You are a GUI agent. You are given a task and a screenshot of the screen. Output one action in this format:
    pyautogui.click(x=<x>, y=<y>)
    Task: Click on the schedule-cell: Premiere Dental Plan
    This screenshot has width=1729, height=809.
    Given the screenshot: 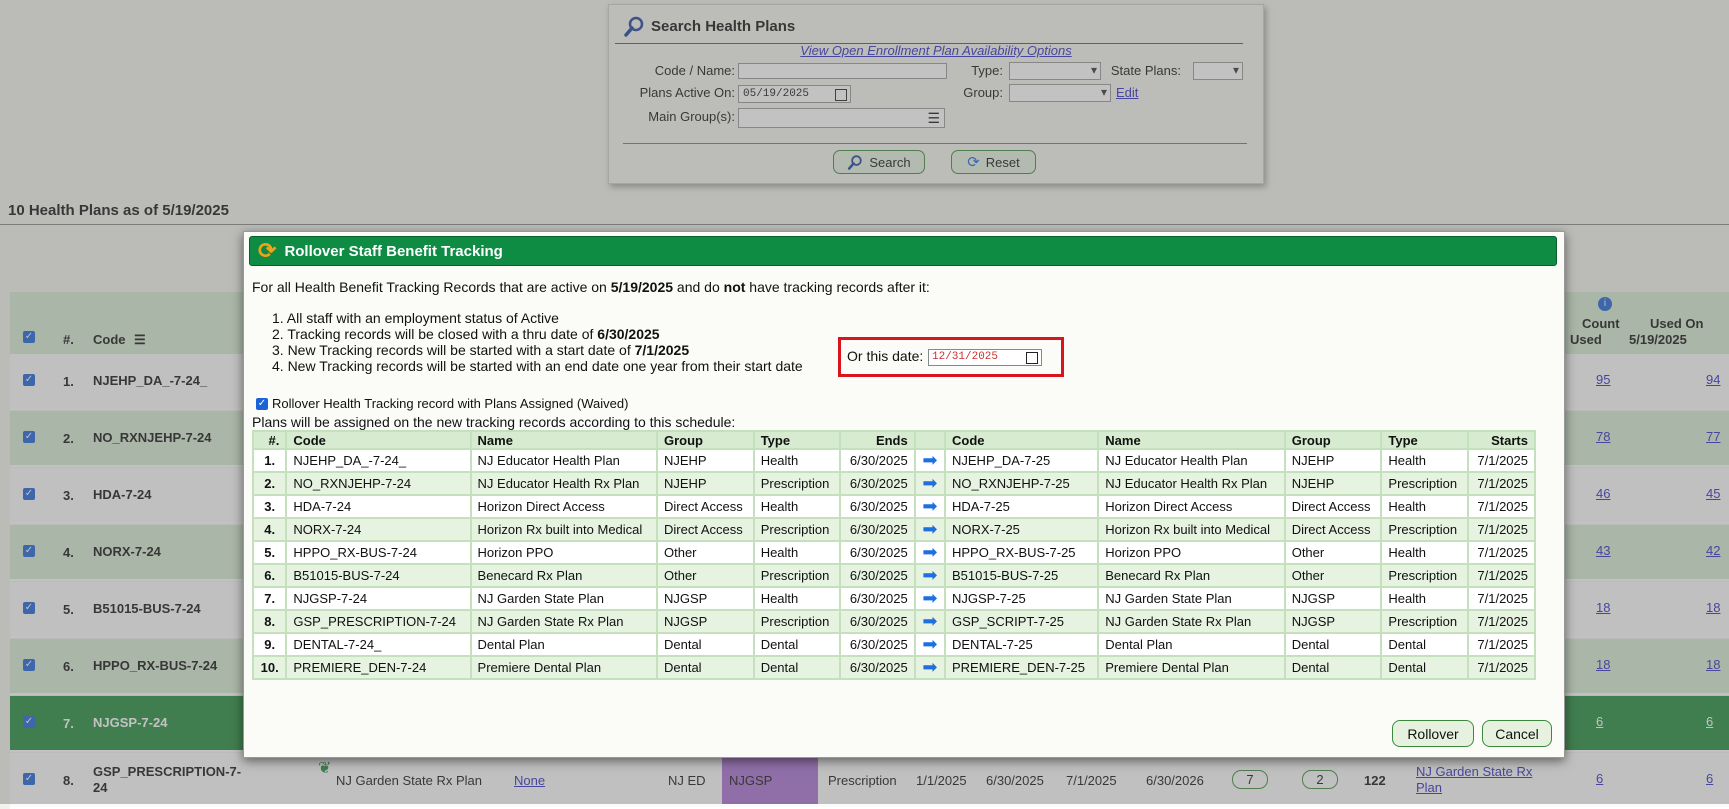 What is the action you would take?
    pyautogui.click(x=1191, y=667)
    